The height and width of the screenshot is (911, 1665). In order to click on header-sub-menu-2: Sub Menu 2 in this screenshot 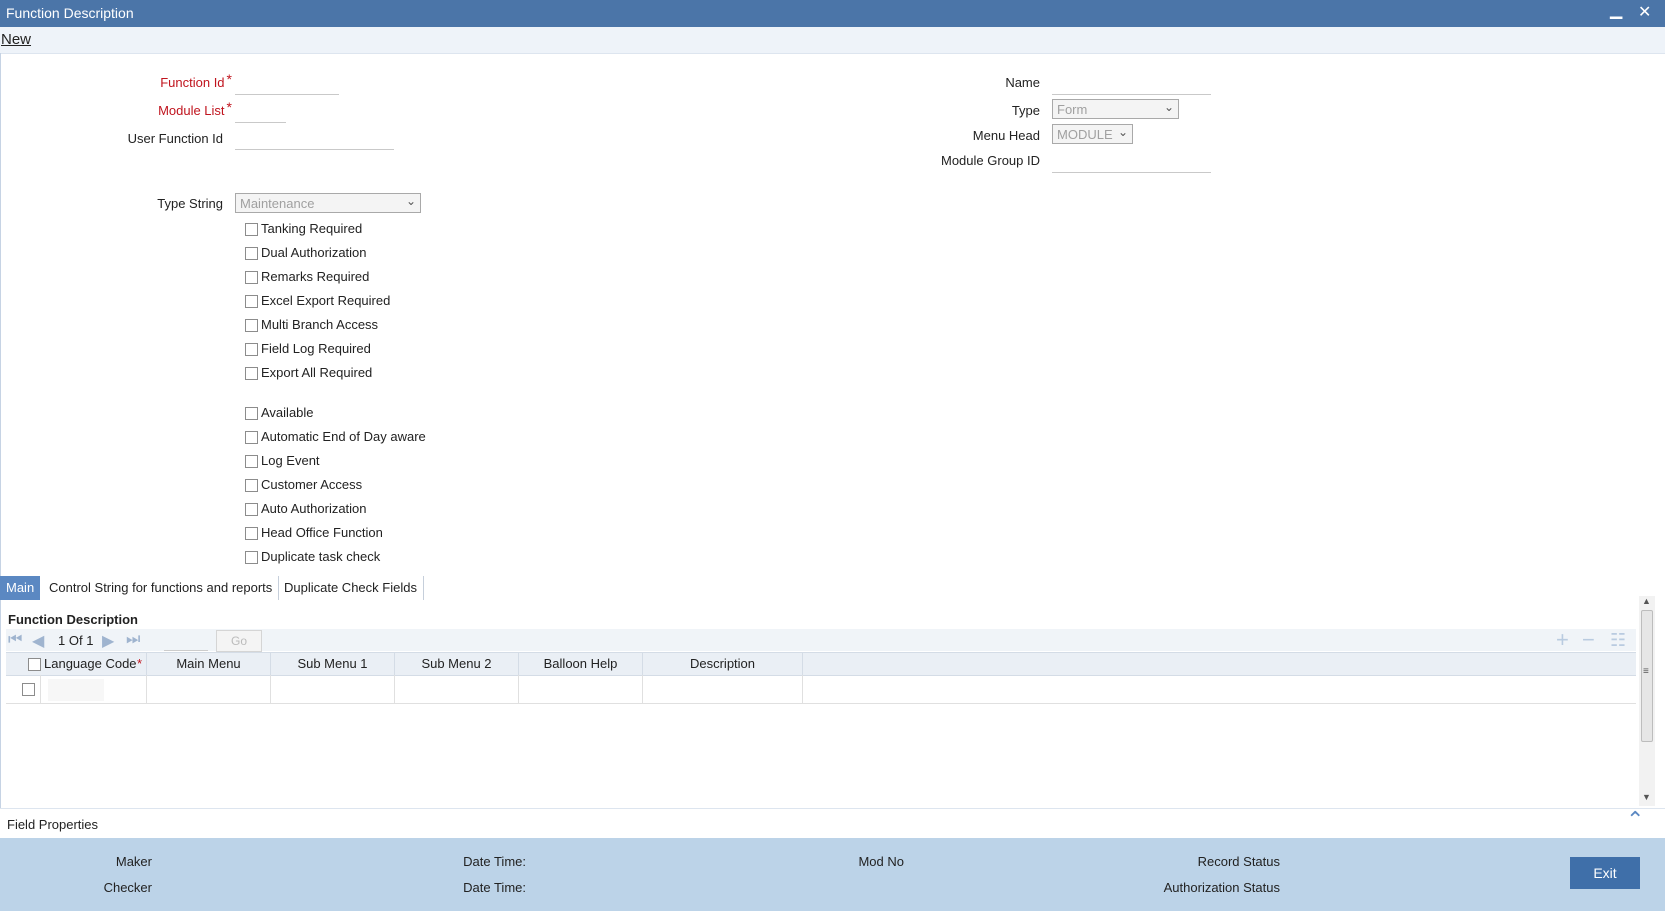, I will do `click(457, 664)`.